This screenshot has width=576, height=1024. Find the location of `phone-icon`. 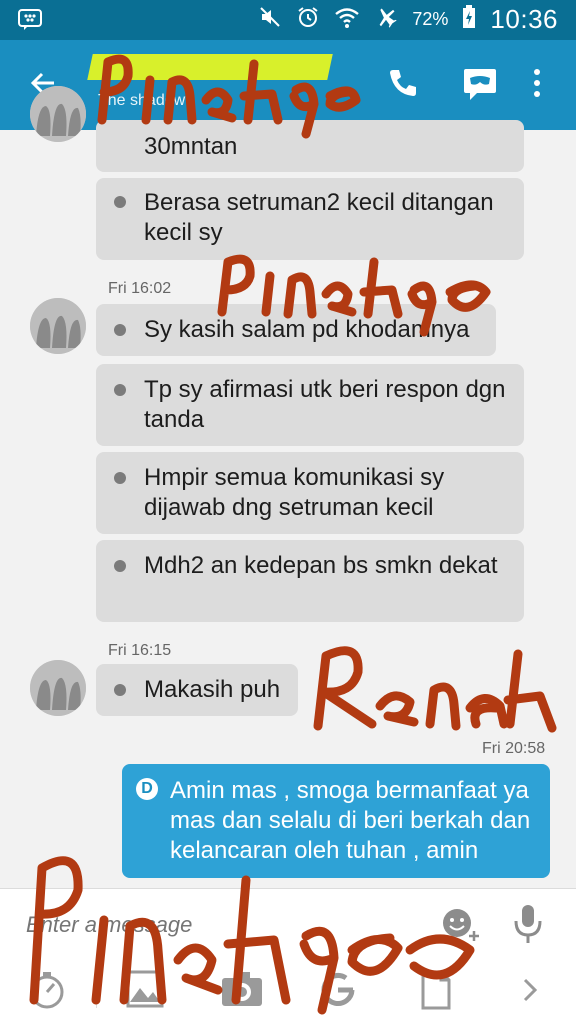

phone-icon is located at coordinates (403, 85).